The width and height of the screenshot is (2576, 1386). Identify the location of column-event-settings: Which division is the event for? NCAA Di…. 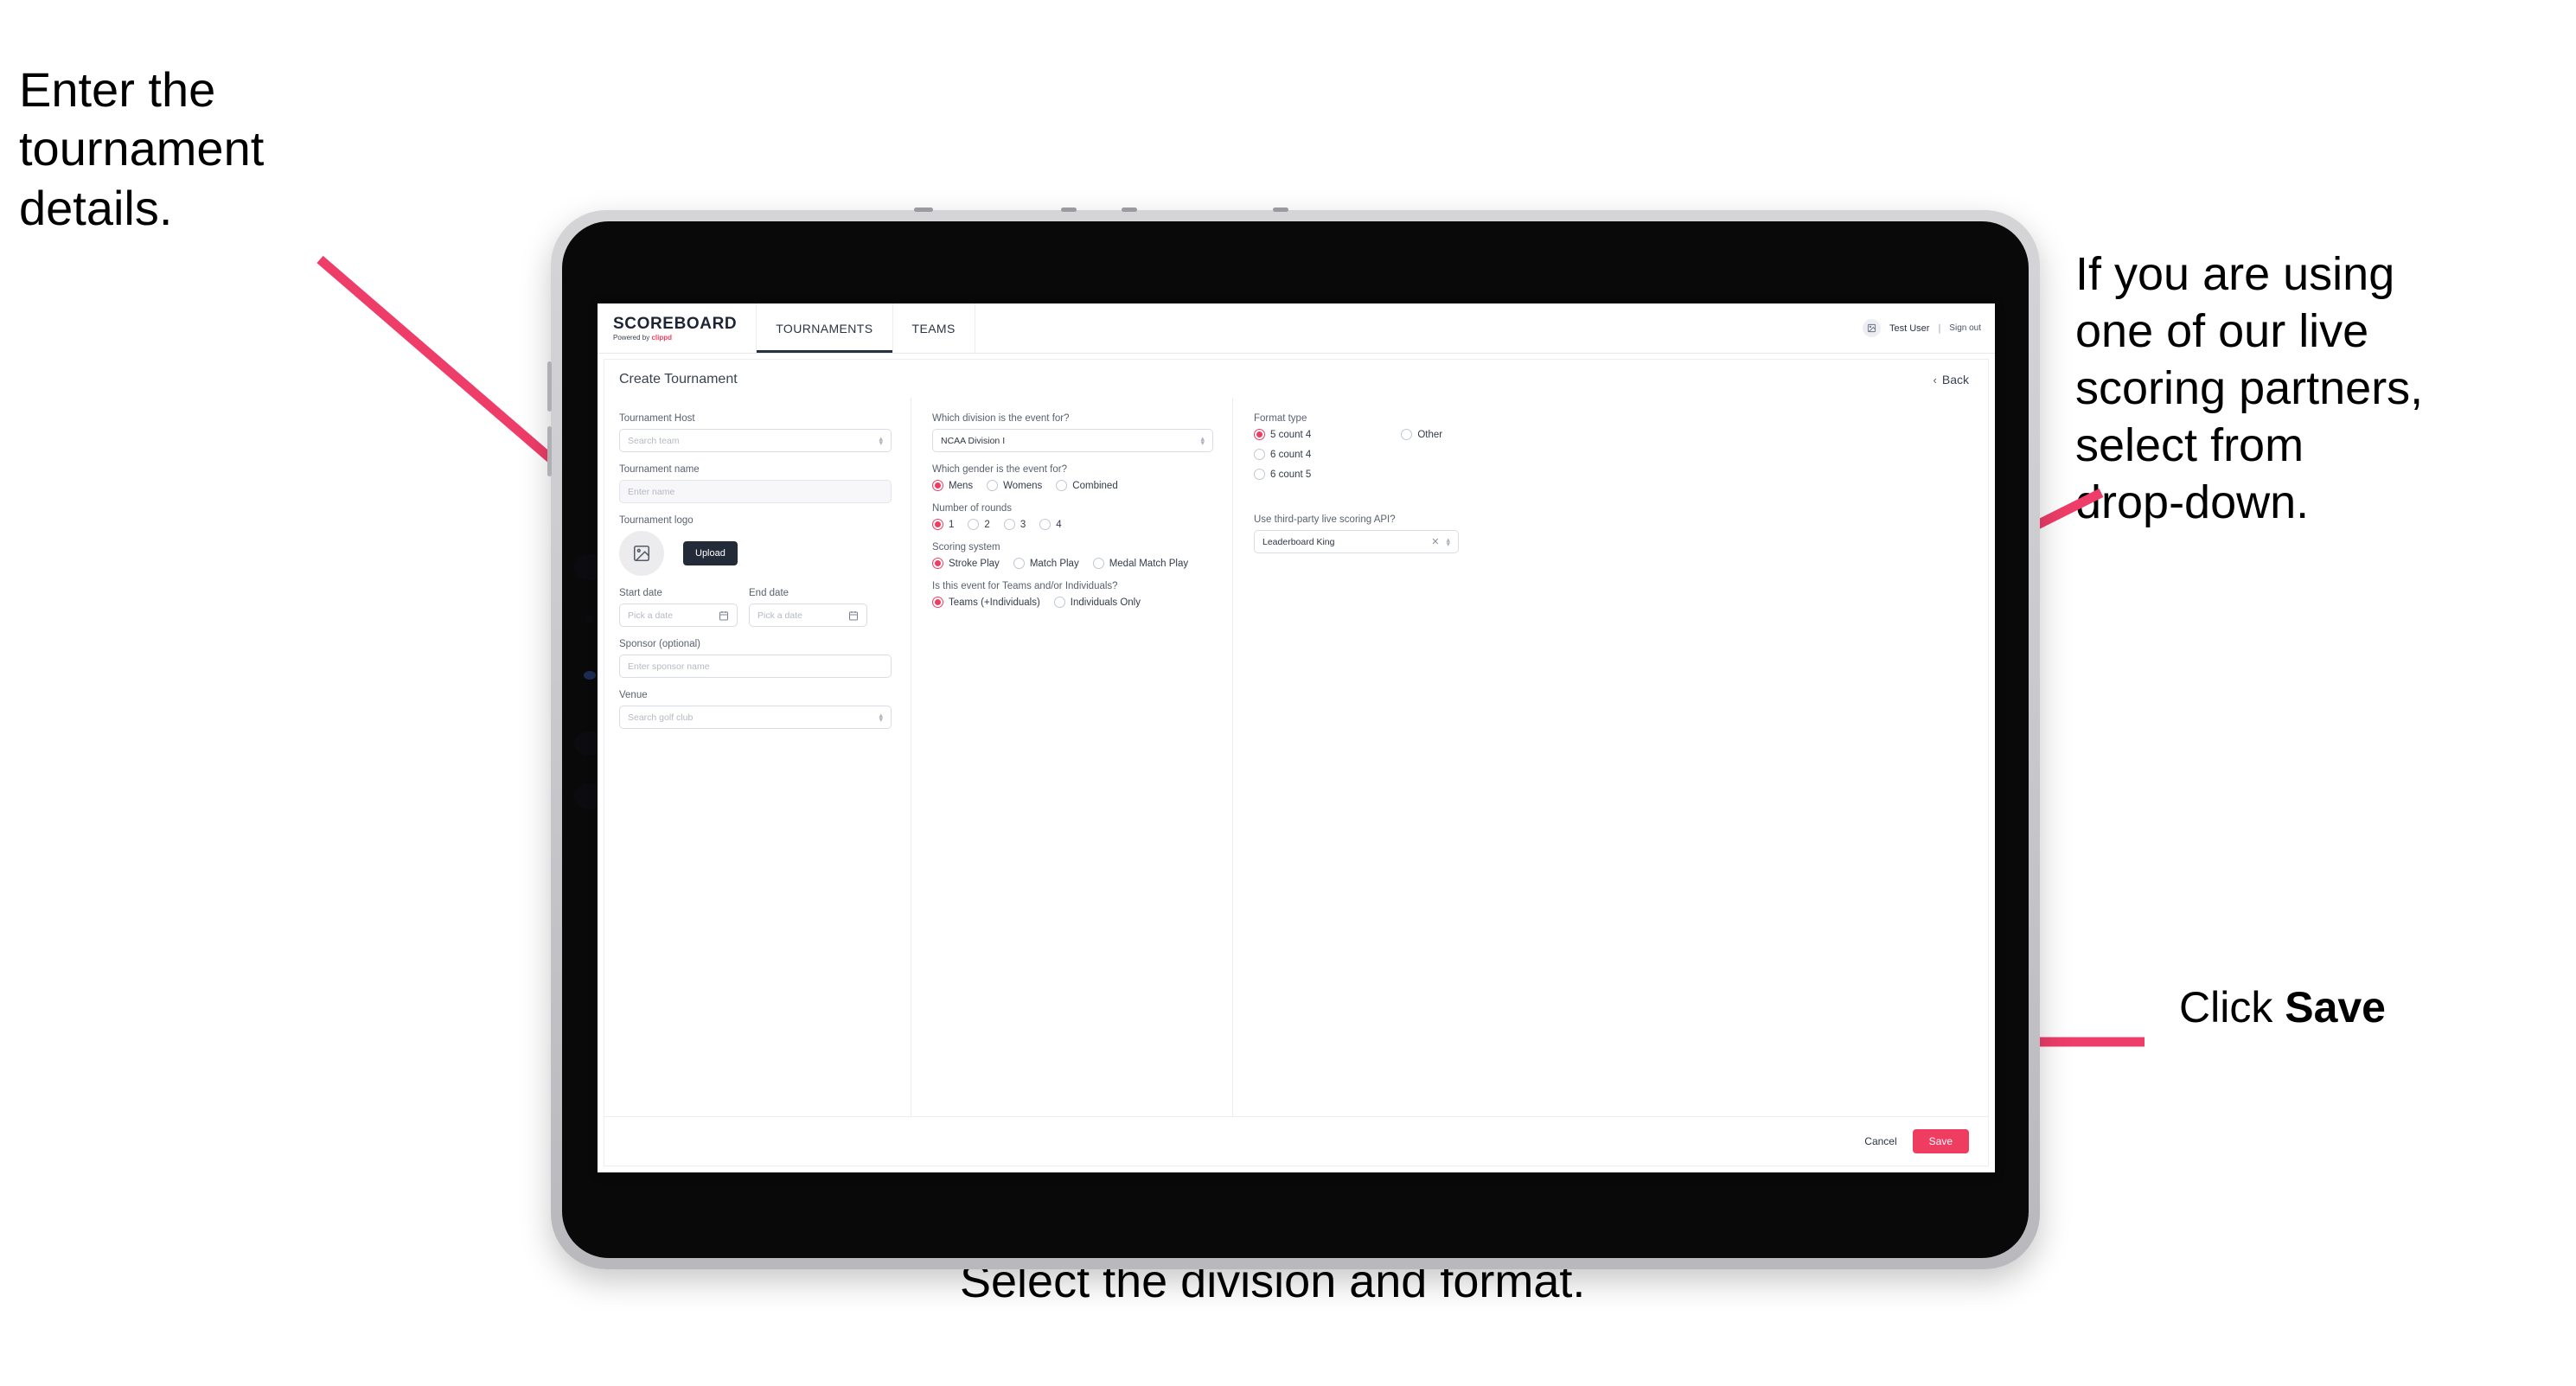
(1072, 757).